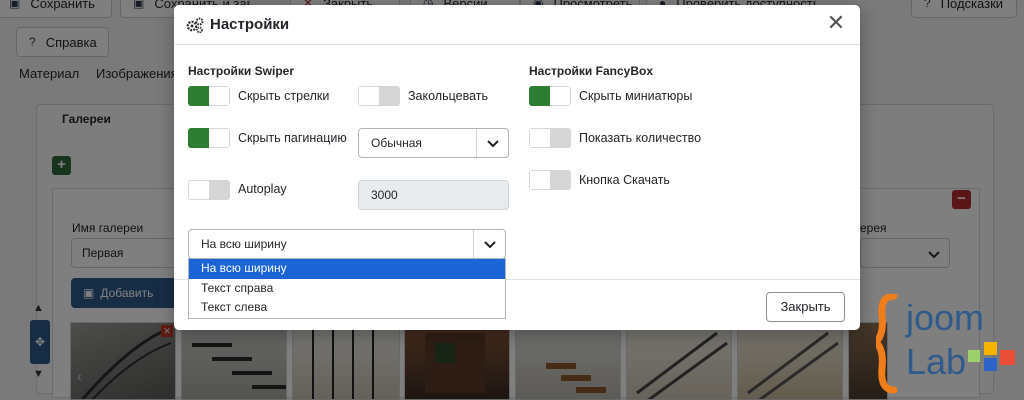  What do you see at coordinates (448, 96) in the screenshot?
I see `loop-label: Закольцевать` at bounding box center [448, 96].